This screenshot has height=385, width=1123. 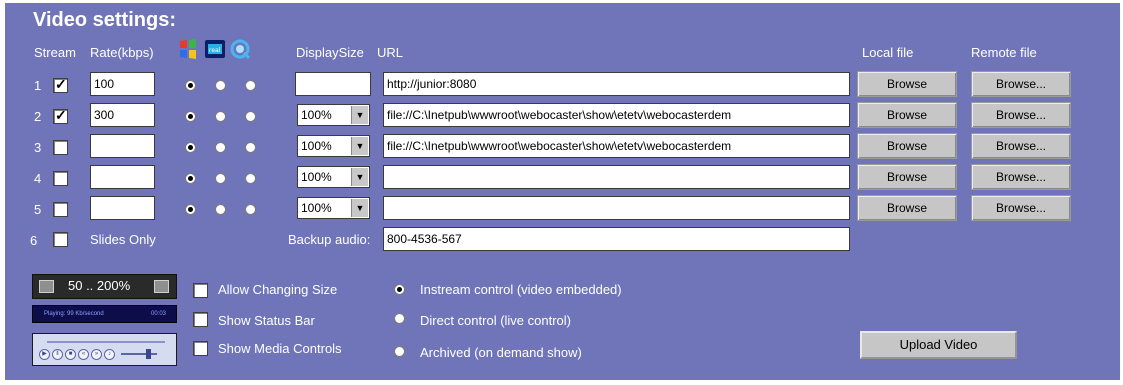 I want to click on upload-video-button: Upload Video, so click(x=938, y=345).